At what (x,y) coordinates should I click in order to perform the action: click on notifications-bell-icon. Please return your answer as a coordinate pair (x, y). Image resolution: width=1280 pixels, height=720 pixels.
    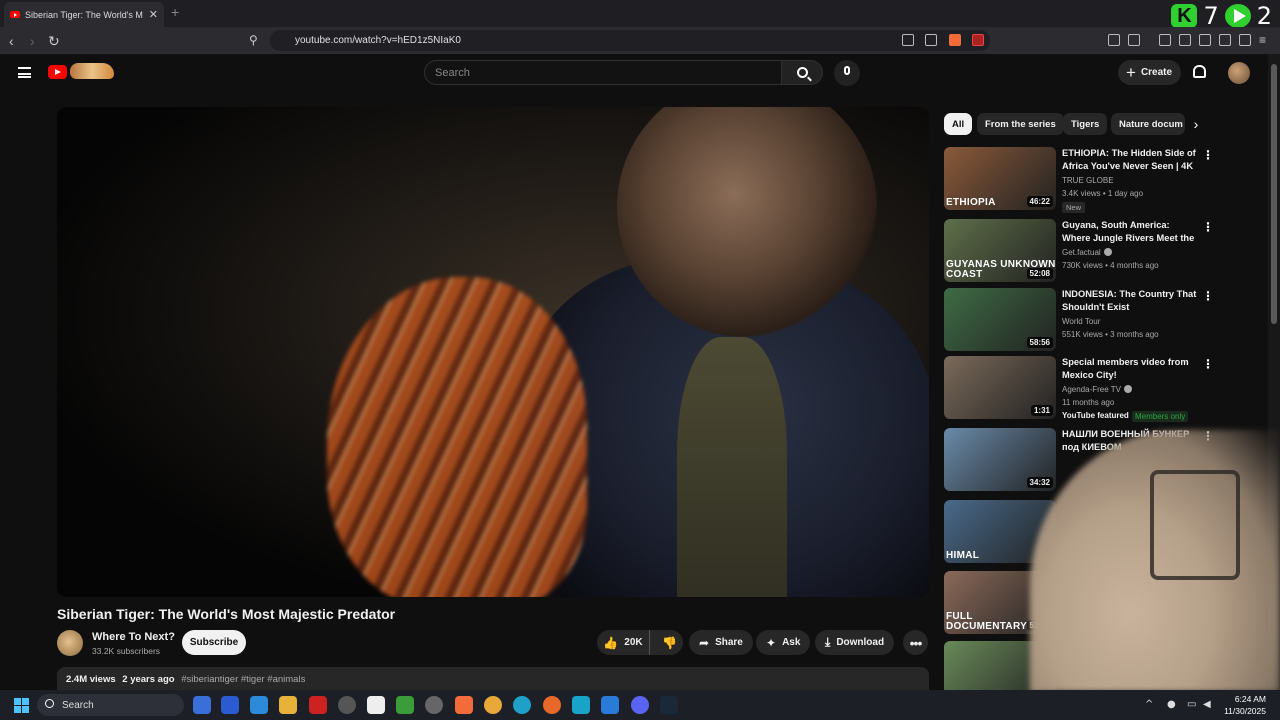
    Looking at the image, I should click on (1199, 71).